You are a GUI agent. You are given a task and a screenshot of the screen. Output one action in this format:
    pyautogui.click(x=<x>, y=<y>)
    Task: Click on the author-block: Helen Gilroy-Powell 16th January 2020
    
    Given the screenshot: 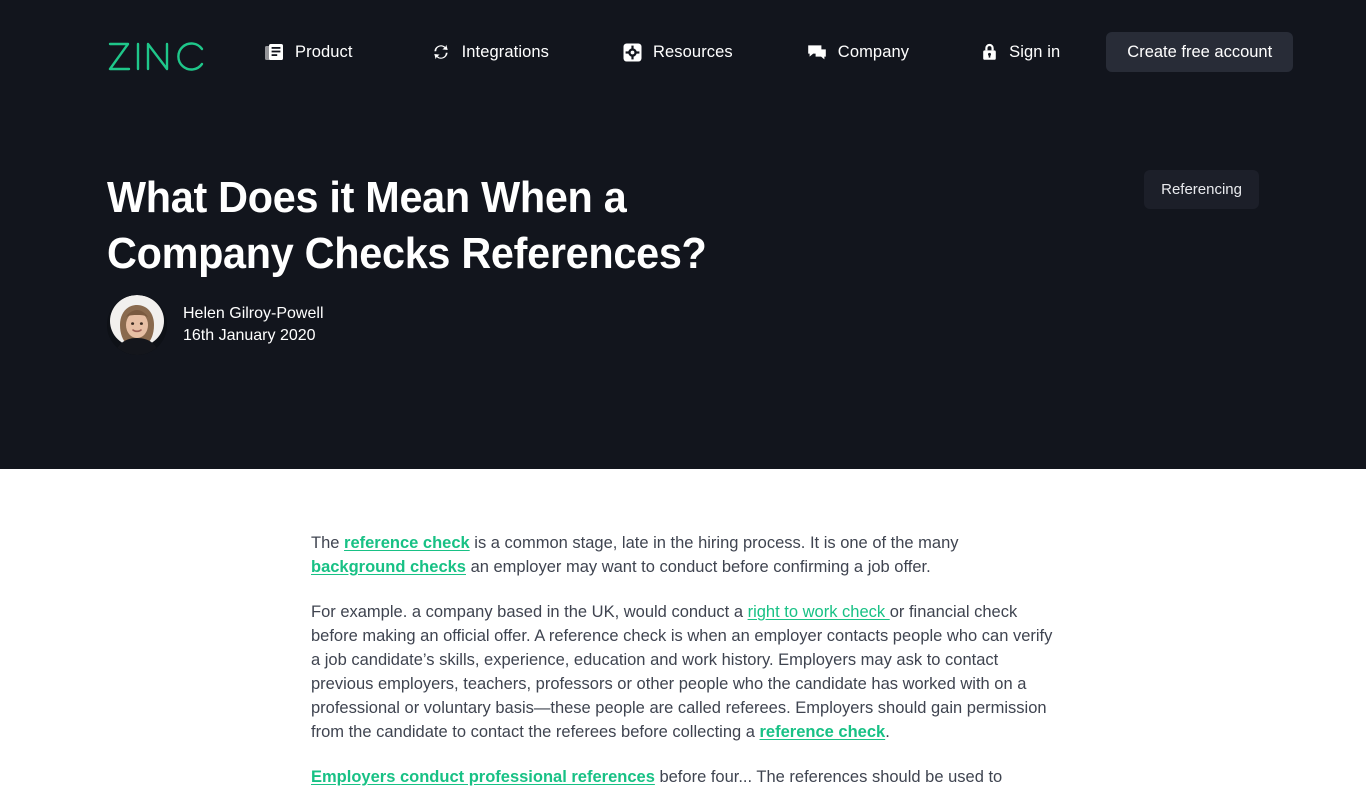 What is the action you would take?
    pyautogui.click(x=215, y=325)
    